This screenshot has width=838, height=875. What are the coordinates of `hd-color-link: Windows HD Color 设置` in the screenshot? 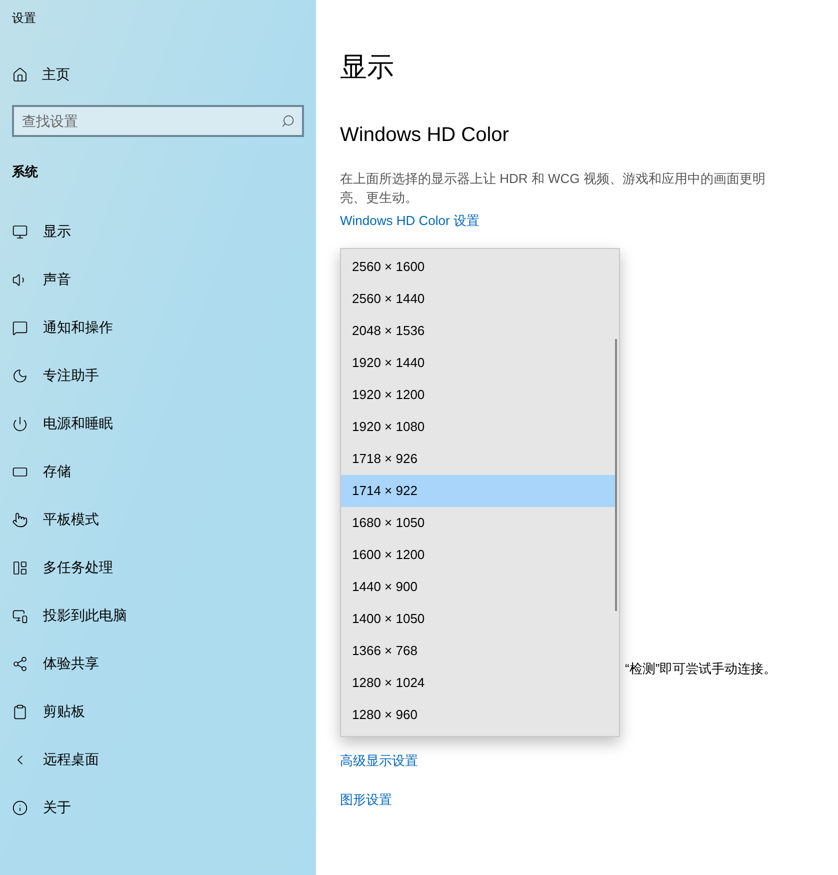 It's located at (410, 221).